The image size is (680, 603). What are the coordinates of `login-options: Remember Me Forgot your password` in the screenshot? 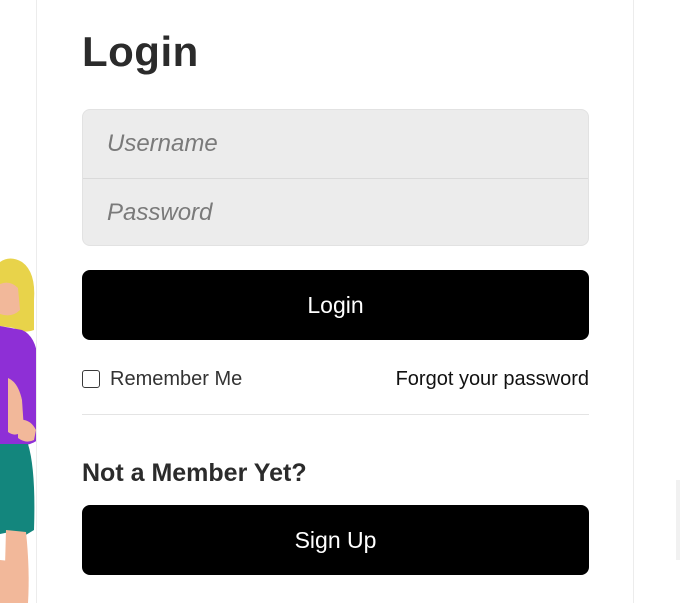 It's located at (335, 379).